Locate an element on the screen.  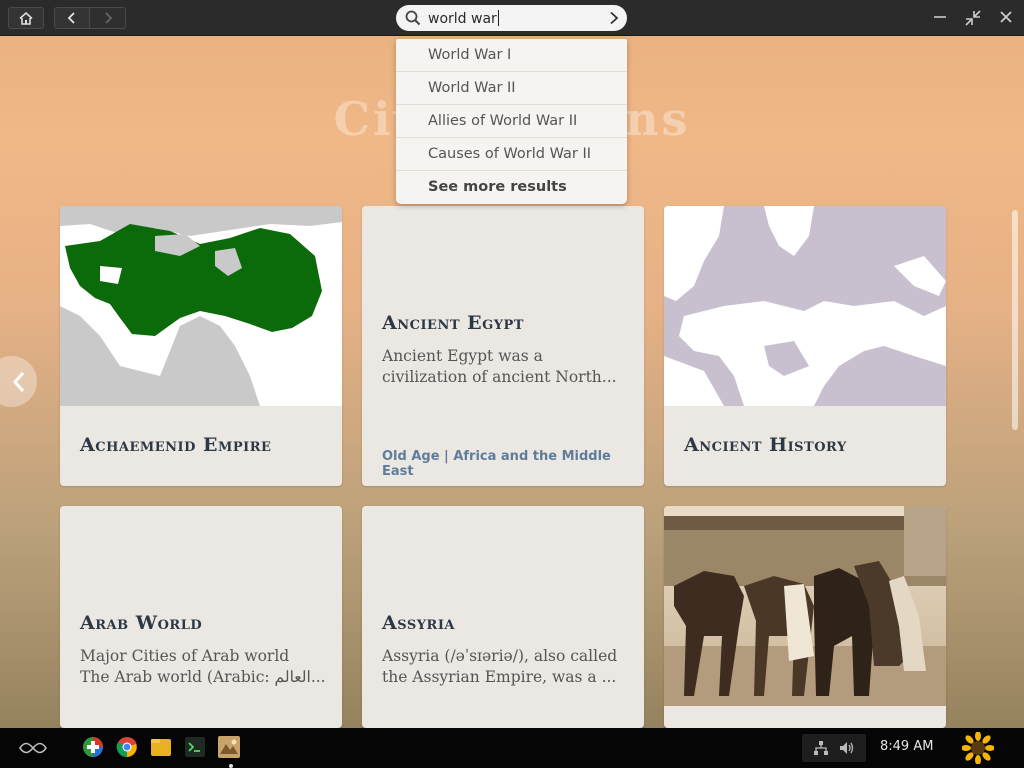
home-button is located at coordinates (26, 18).